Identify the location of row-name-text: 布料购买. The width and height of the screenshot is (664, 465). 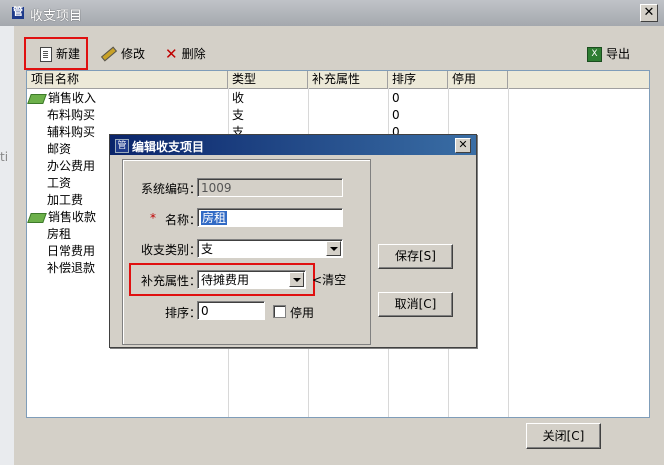
(71, 115).